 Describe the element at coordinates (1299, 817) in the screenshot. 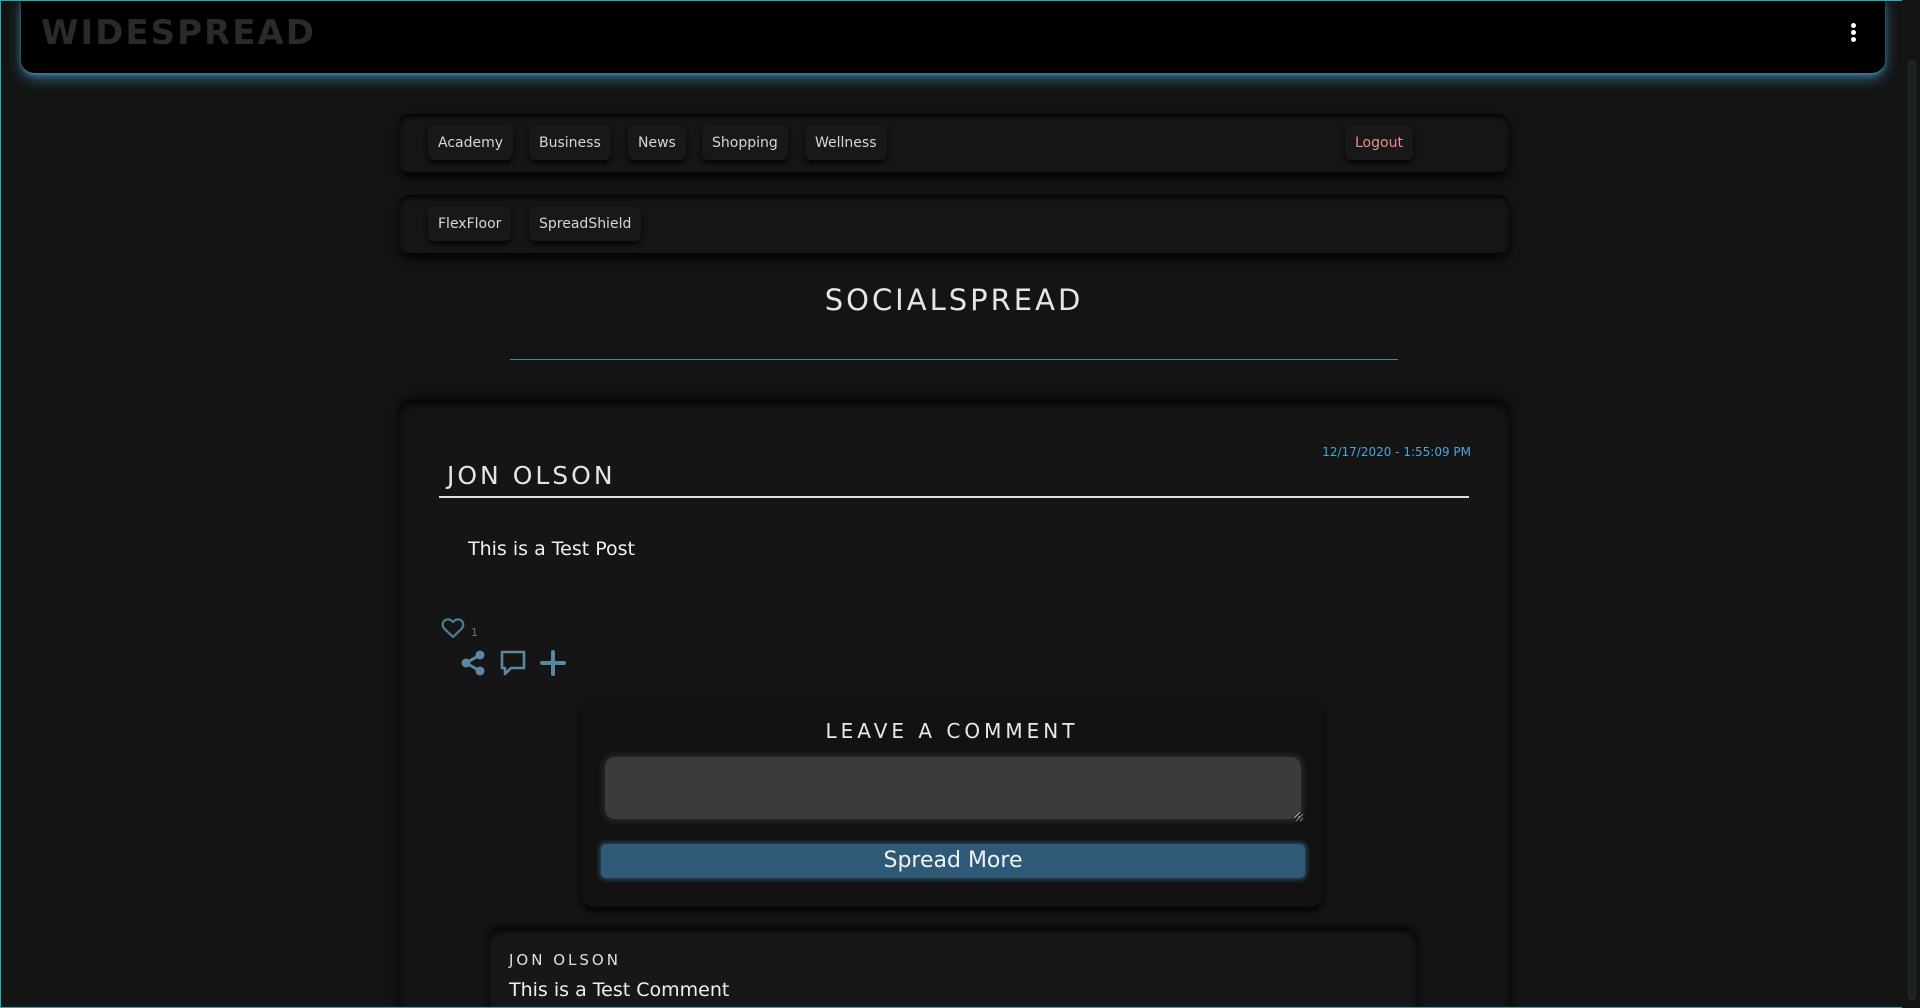

I see `resize-handle-icon` at that location.